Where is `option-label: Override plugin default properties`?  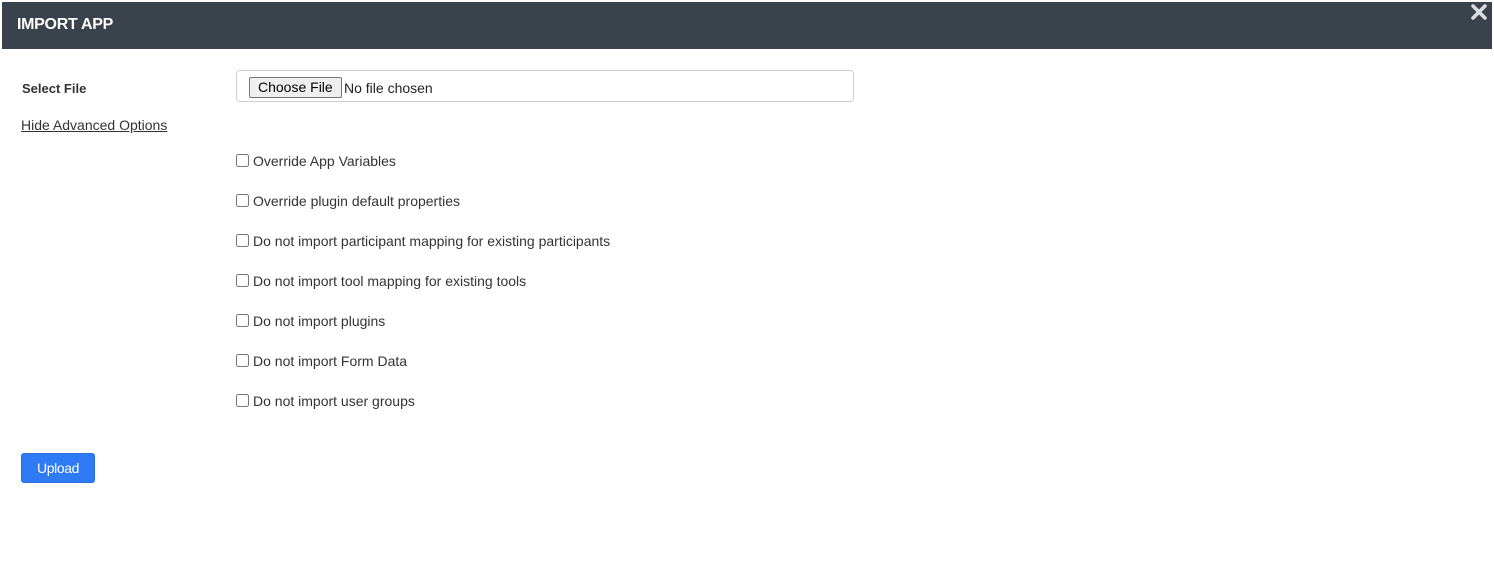
option-label: Override plugin default properties is located at coordinates (357, 201).